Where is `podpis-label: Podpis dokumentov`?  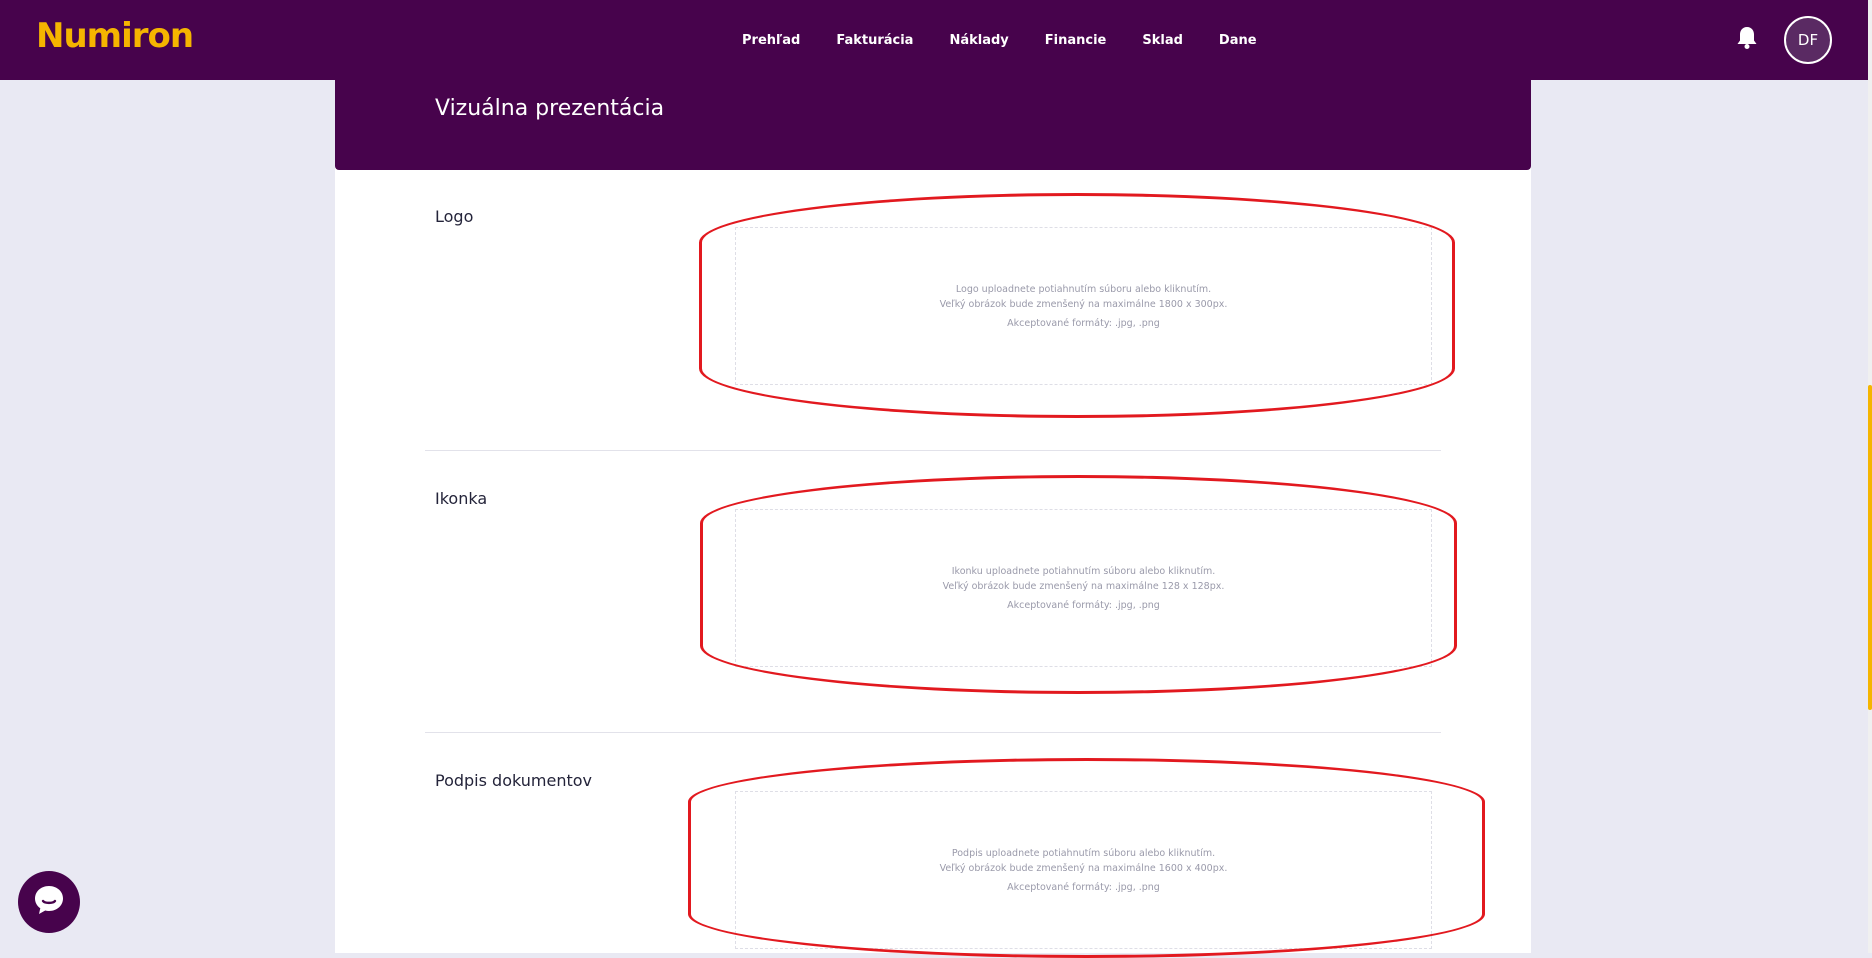
podpis-label: Podpis dokumentov is located at coordinates (514, 780).